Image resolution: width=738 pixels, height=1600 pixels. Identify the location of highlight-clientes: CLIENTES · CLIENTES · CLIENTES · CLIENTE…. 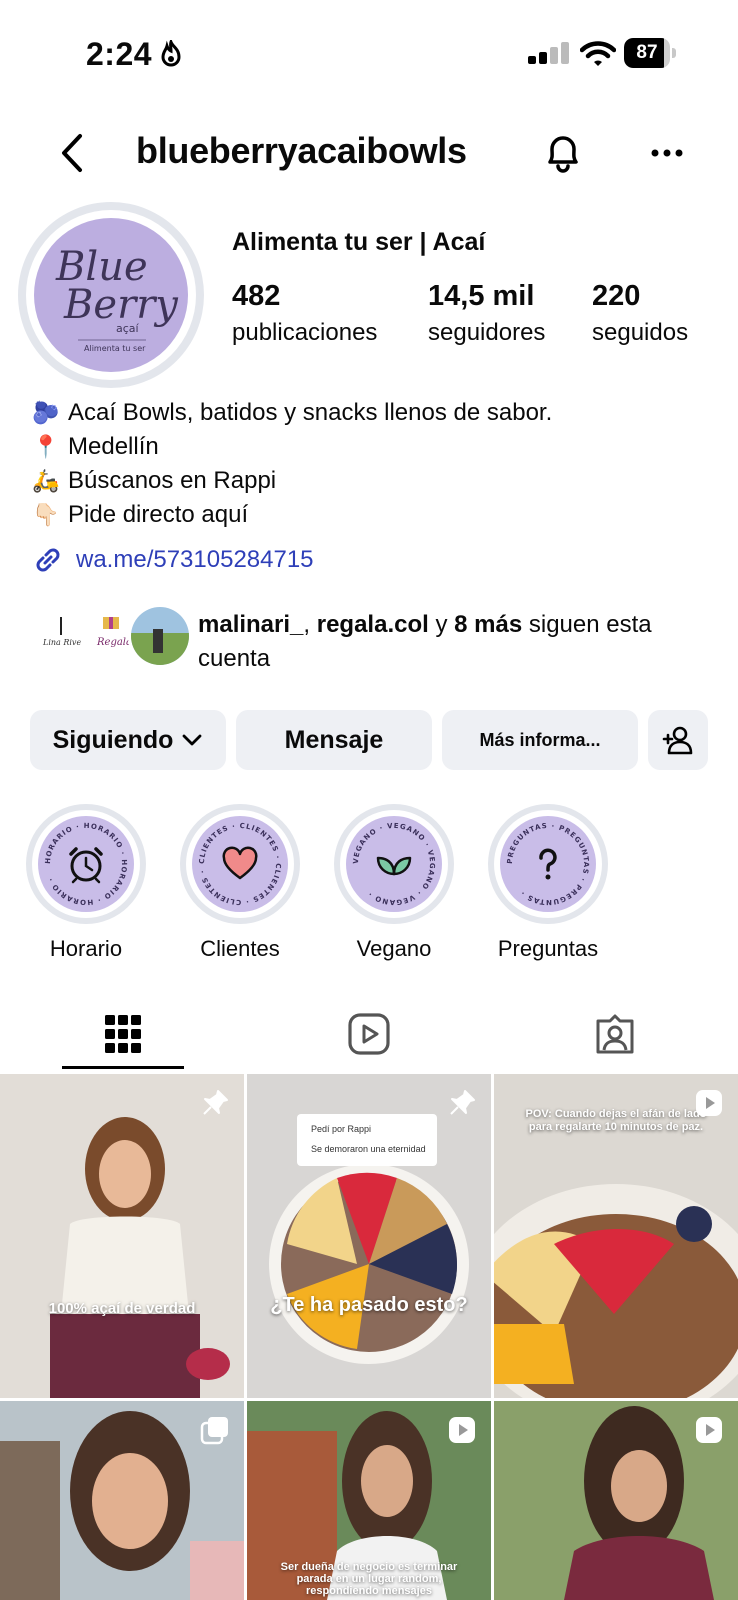
(240, 883).